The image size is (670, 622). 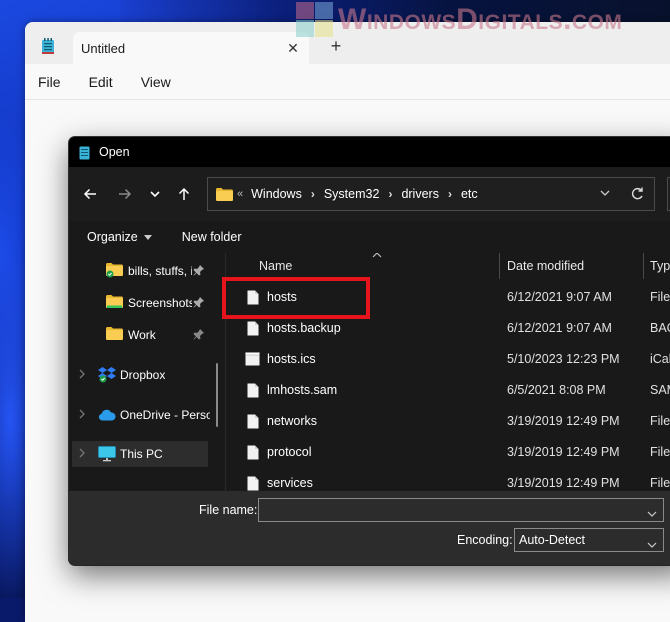 What do you see at coordinates (352, 194) in the screenshot?
I see `breadcrumb-system32: System32` at bounding box center [352, 194].